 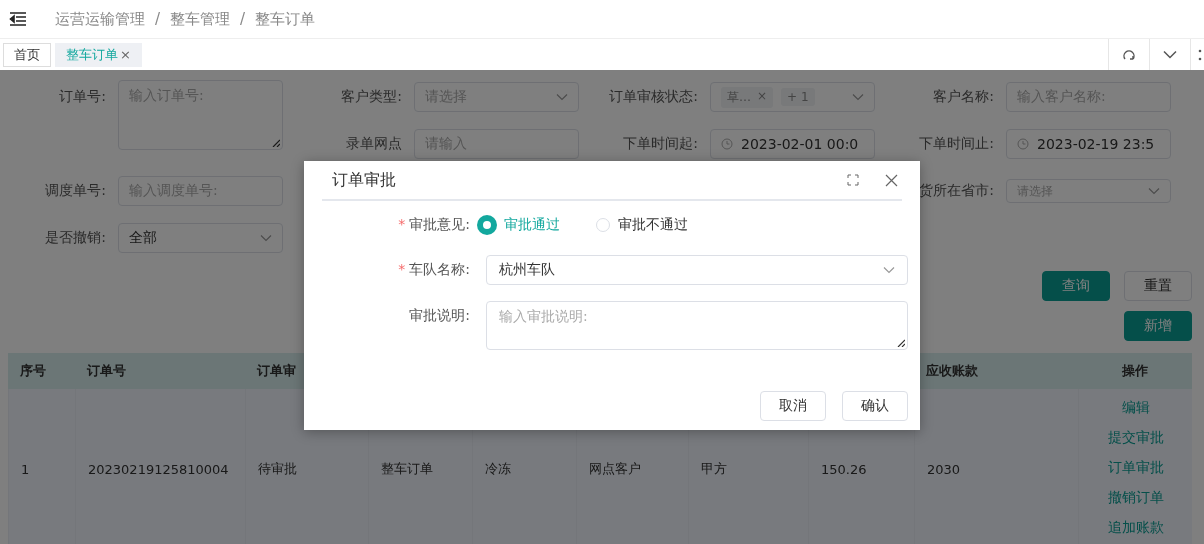 I want to click on field-label: 审批说明:, so click(x=439, y=316).